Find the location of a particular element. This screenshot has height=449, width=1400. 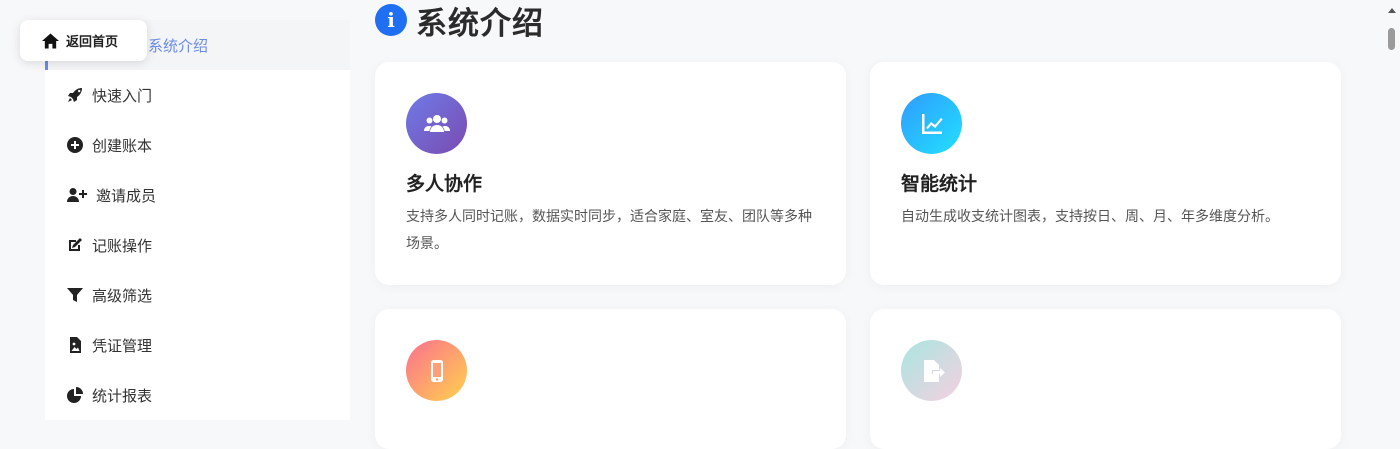

sidebar-item-vouchers: 凭证管理 is located at coordinates (197, 345).